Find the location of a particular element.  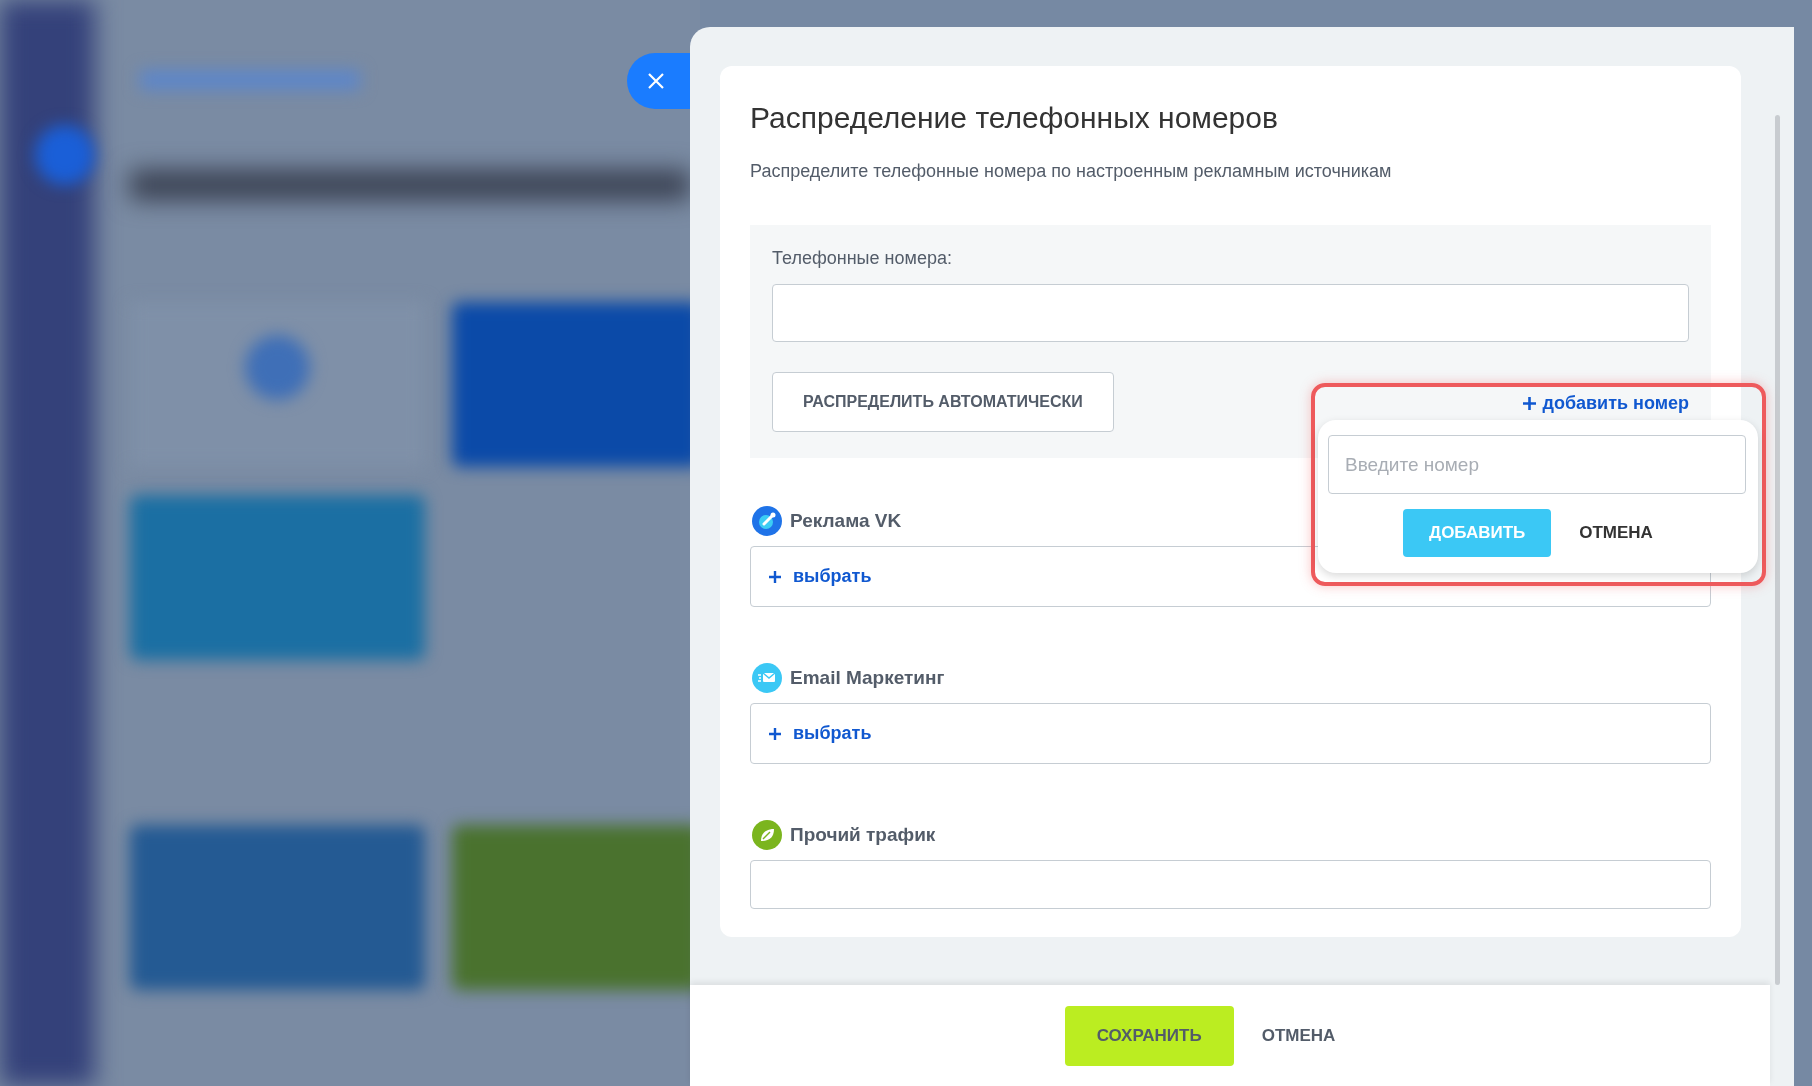

panel-title: Распределение телефонных номеров is located at coordinates (1014, 118).